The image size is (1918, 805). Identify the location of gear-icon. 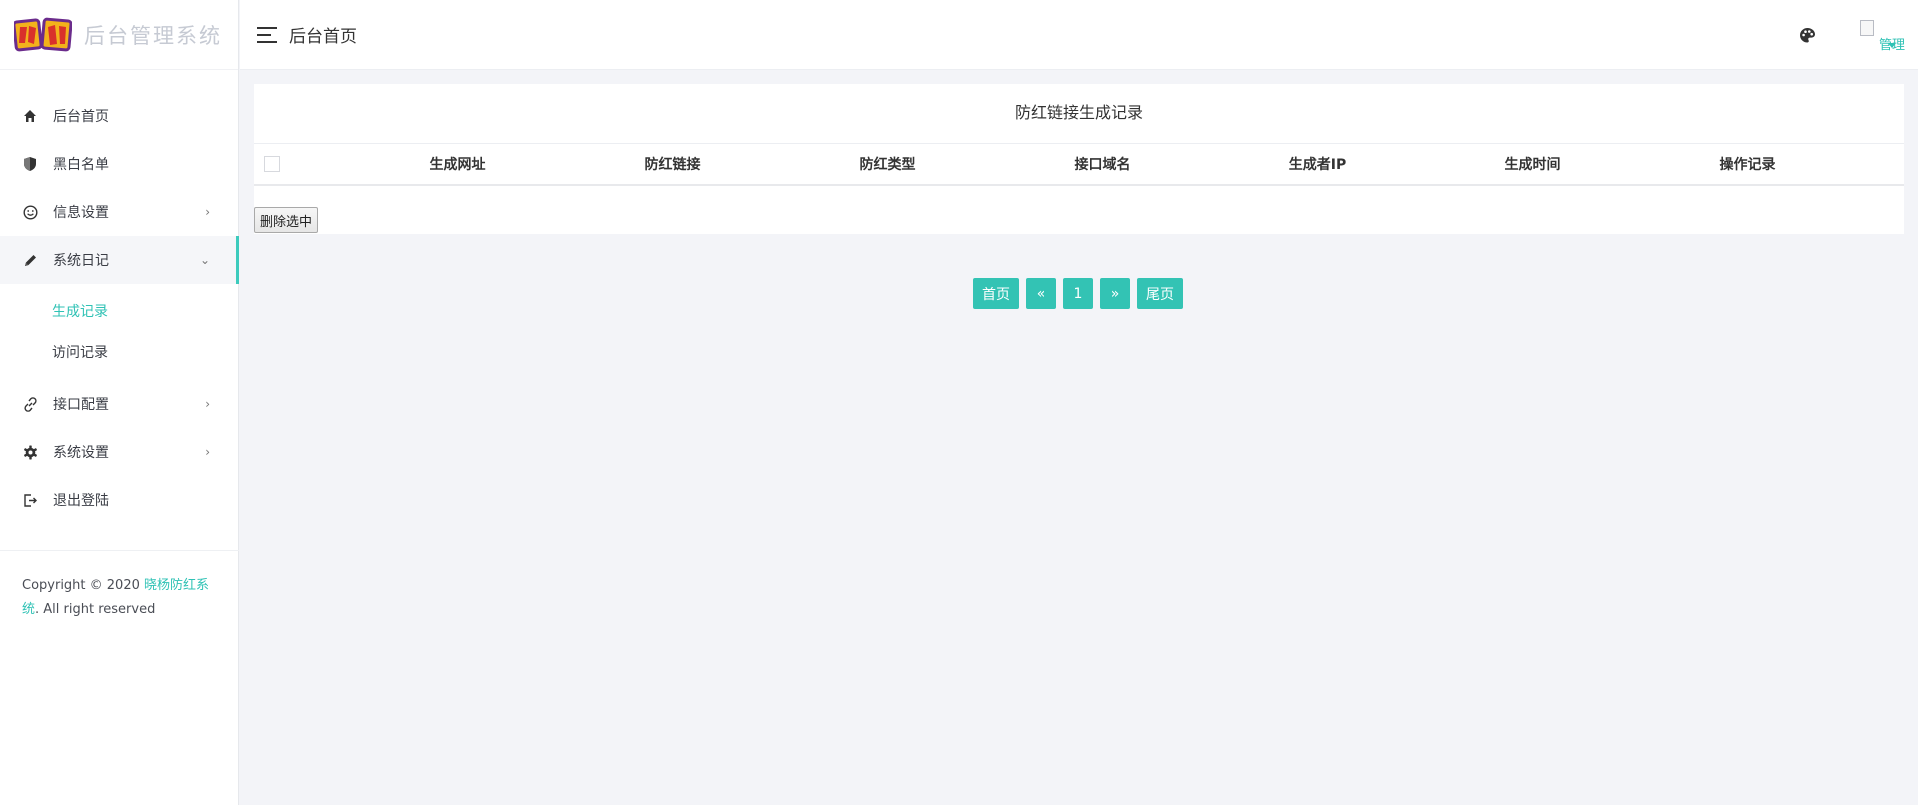
(30, 452).